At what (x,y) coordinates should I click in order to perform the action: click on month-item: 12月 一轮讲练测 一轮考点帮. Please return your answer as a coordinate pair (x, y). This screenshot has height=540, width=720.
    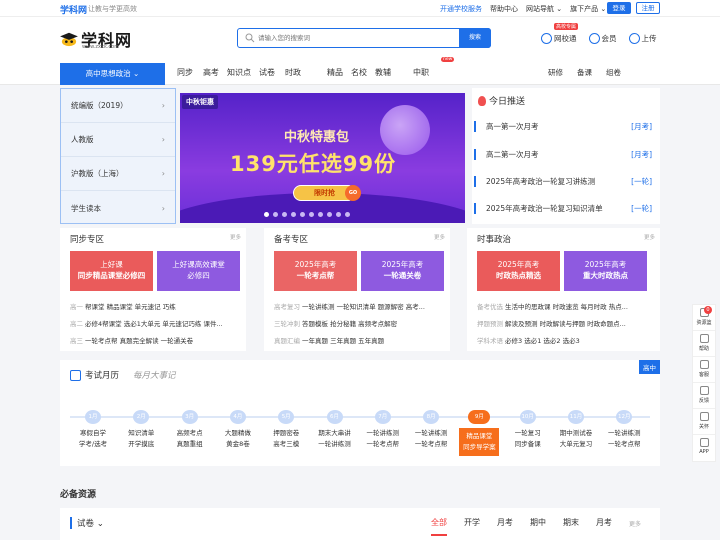
    Looking at the image, I should click on (624, 430).